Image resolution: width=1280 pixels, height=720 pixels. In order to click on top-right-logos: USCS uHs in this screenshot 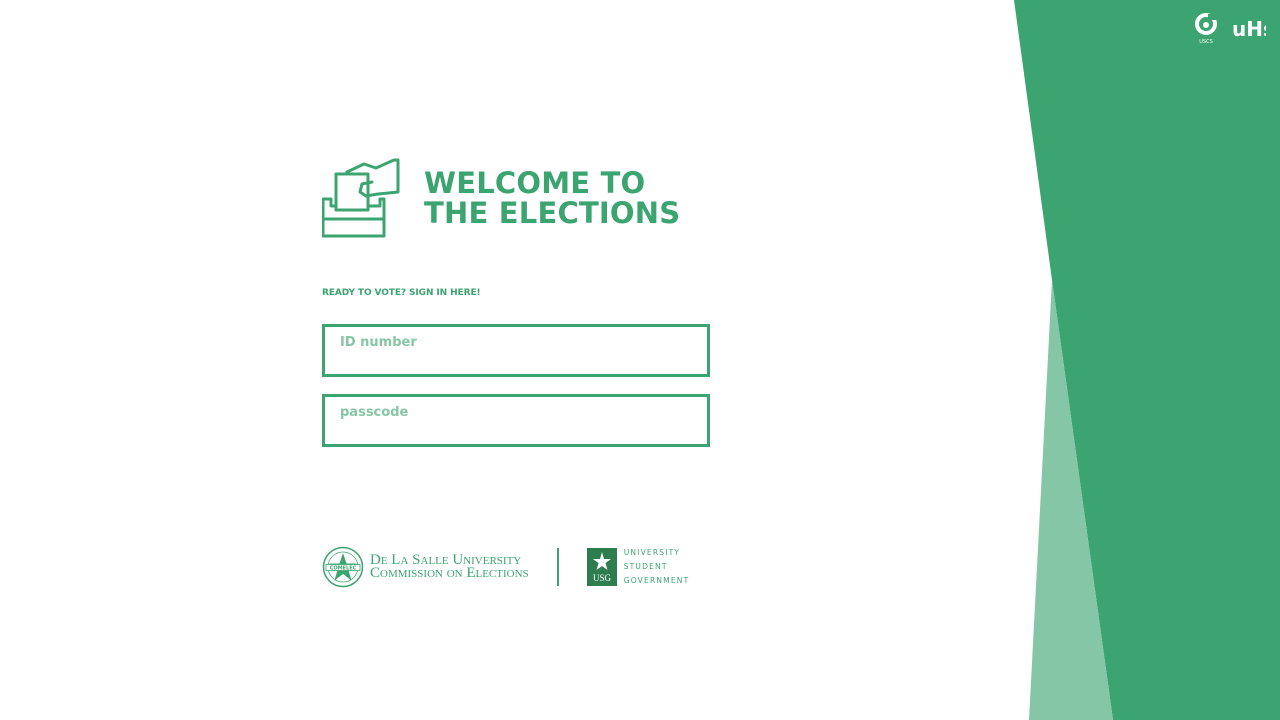, I will do `click(1230, 29)`.